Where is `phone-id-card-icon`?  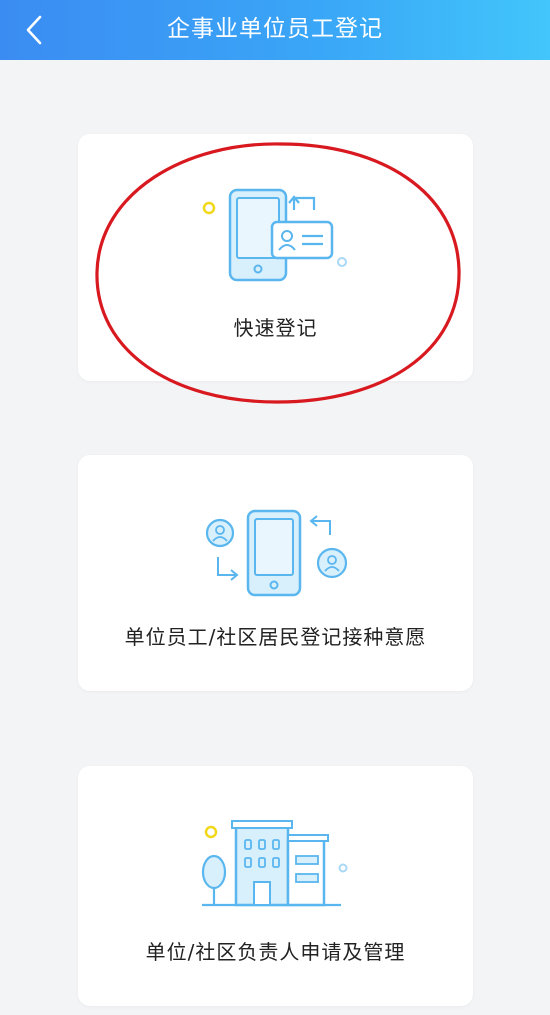
phone-id-card-icon is located at coordinates (274, 235).